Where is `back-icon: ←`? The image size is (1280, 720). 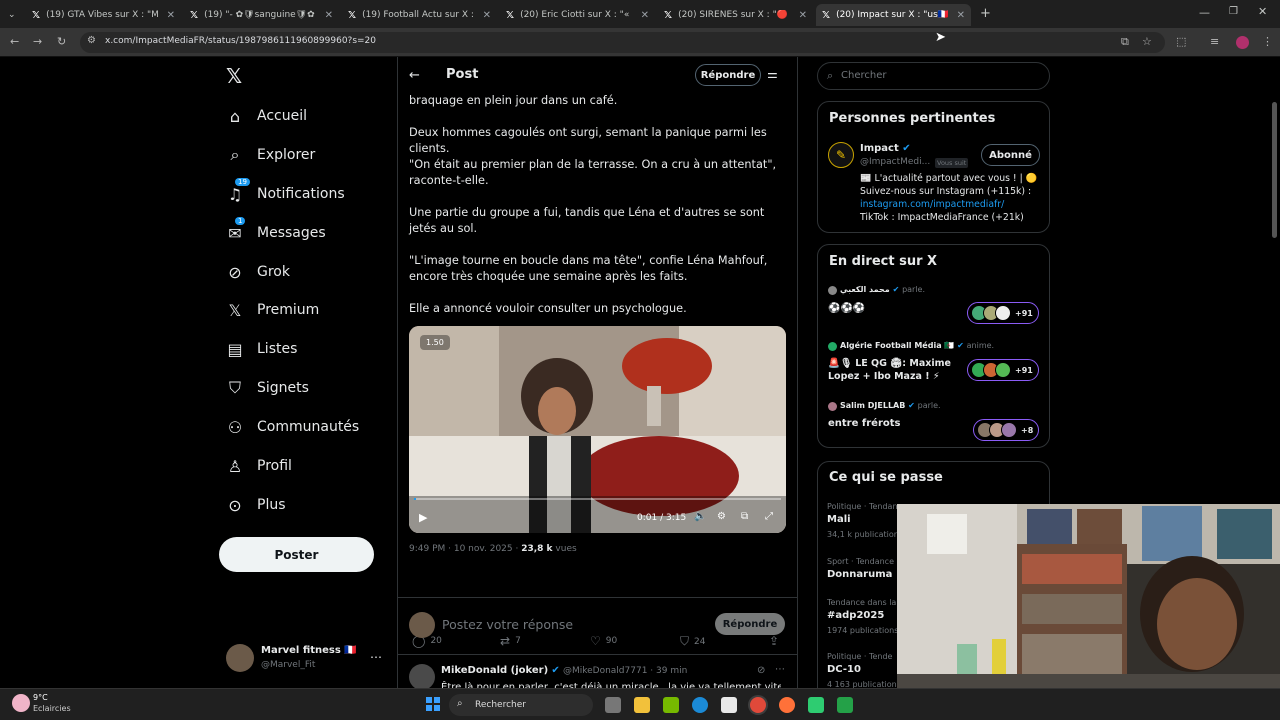 back-icon: ← is located at coordinates (14, 41).